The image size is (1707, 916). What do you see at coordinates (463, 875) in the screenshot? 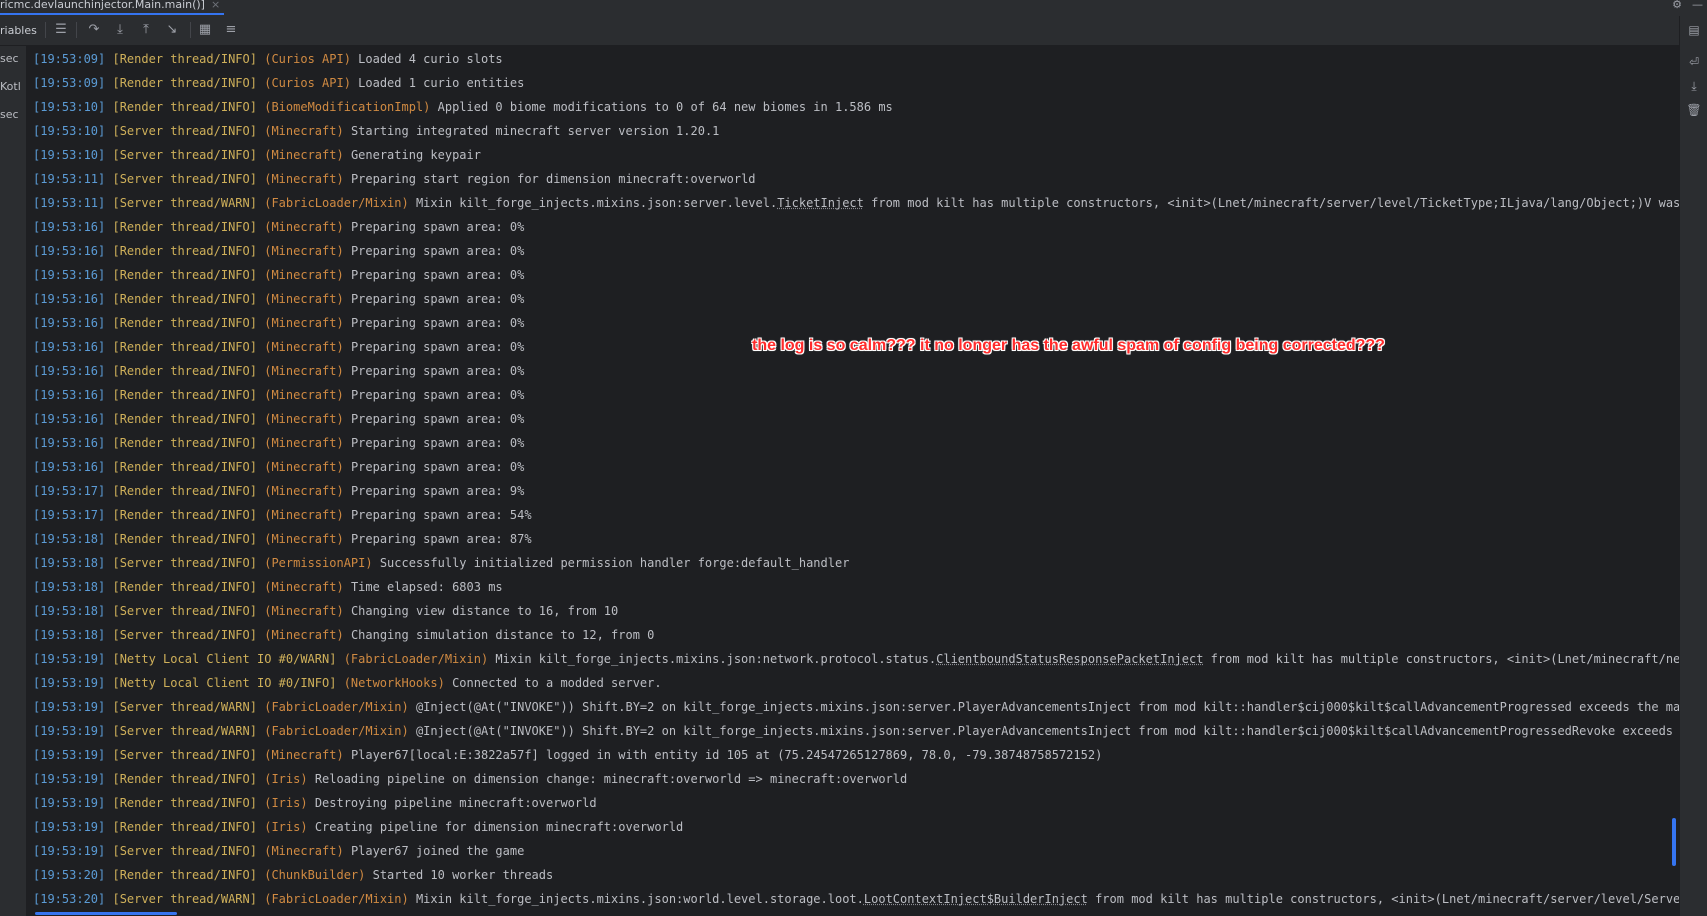
I see `log-message: Started 10 worker threads` at bounding box center [463, 875].